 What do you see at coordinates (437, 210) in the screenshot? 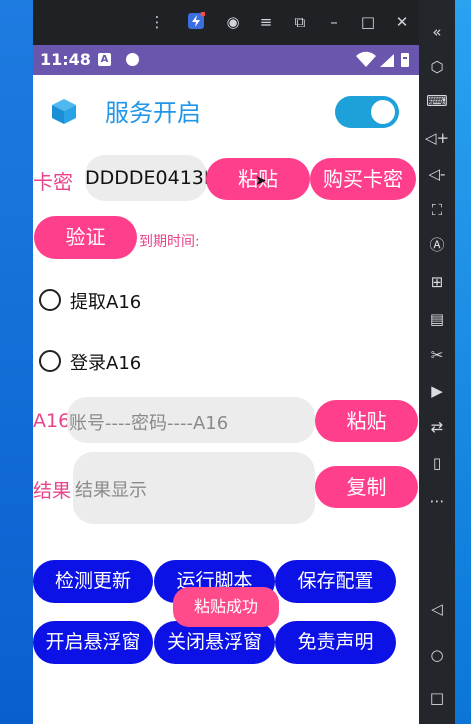
I see `screenshot-icon: ⛶` at bounding box center [437, 210].